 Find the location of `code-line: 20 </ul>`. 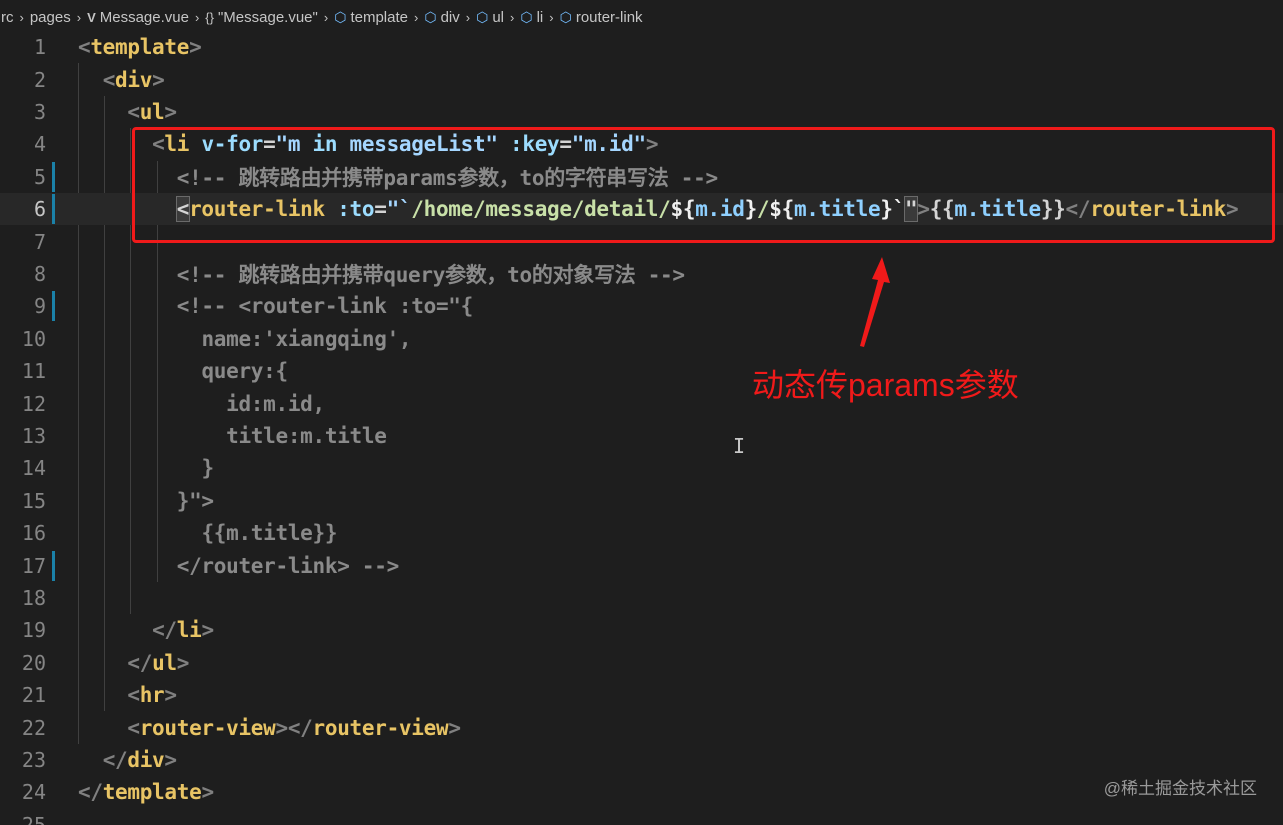

code-line: 20 </ul> is located at coordinates (641, 663).